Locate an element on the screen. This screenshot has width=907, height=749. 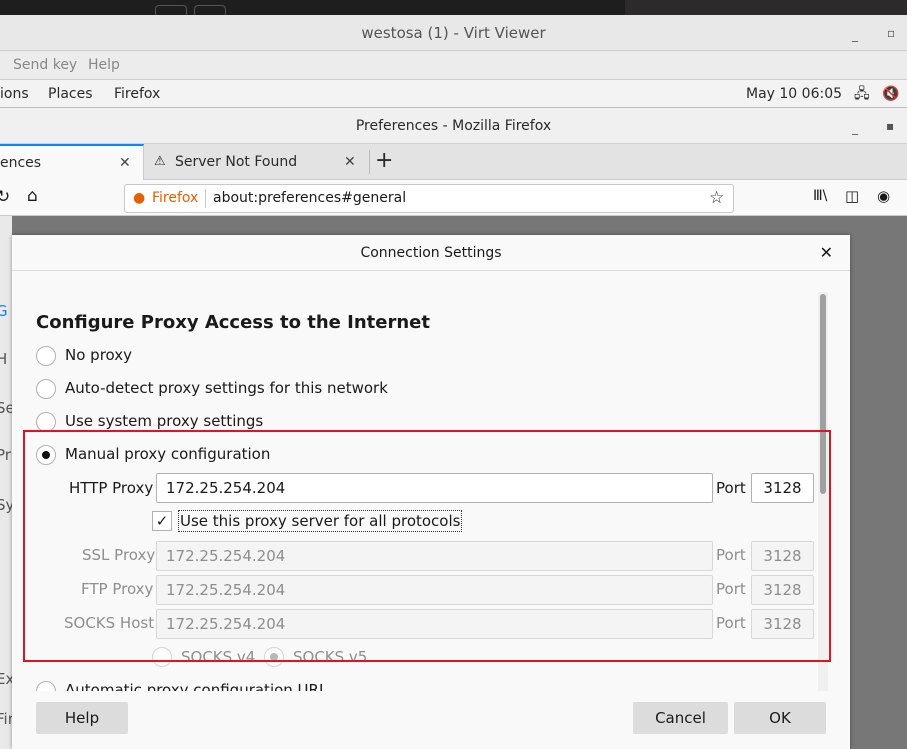
tab-bar: ences ✕ ⚠ Server Not Found ✕ + is located at coordinates (453, 162).